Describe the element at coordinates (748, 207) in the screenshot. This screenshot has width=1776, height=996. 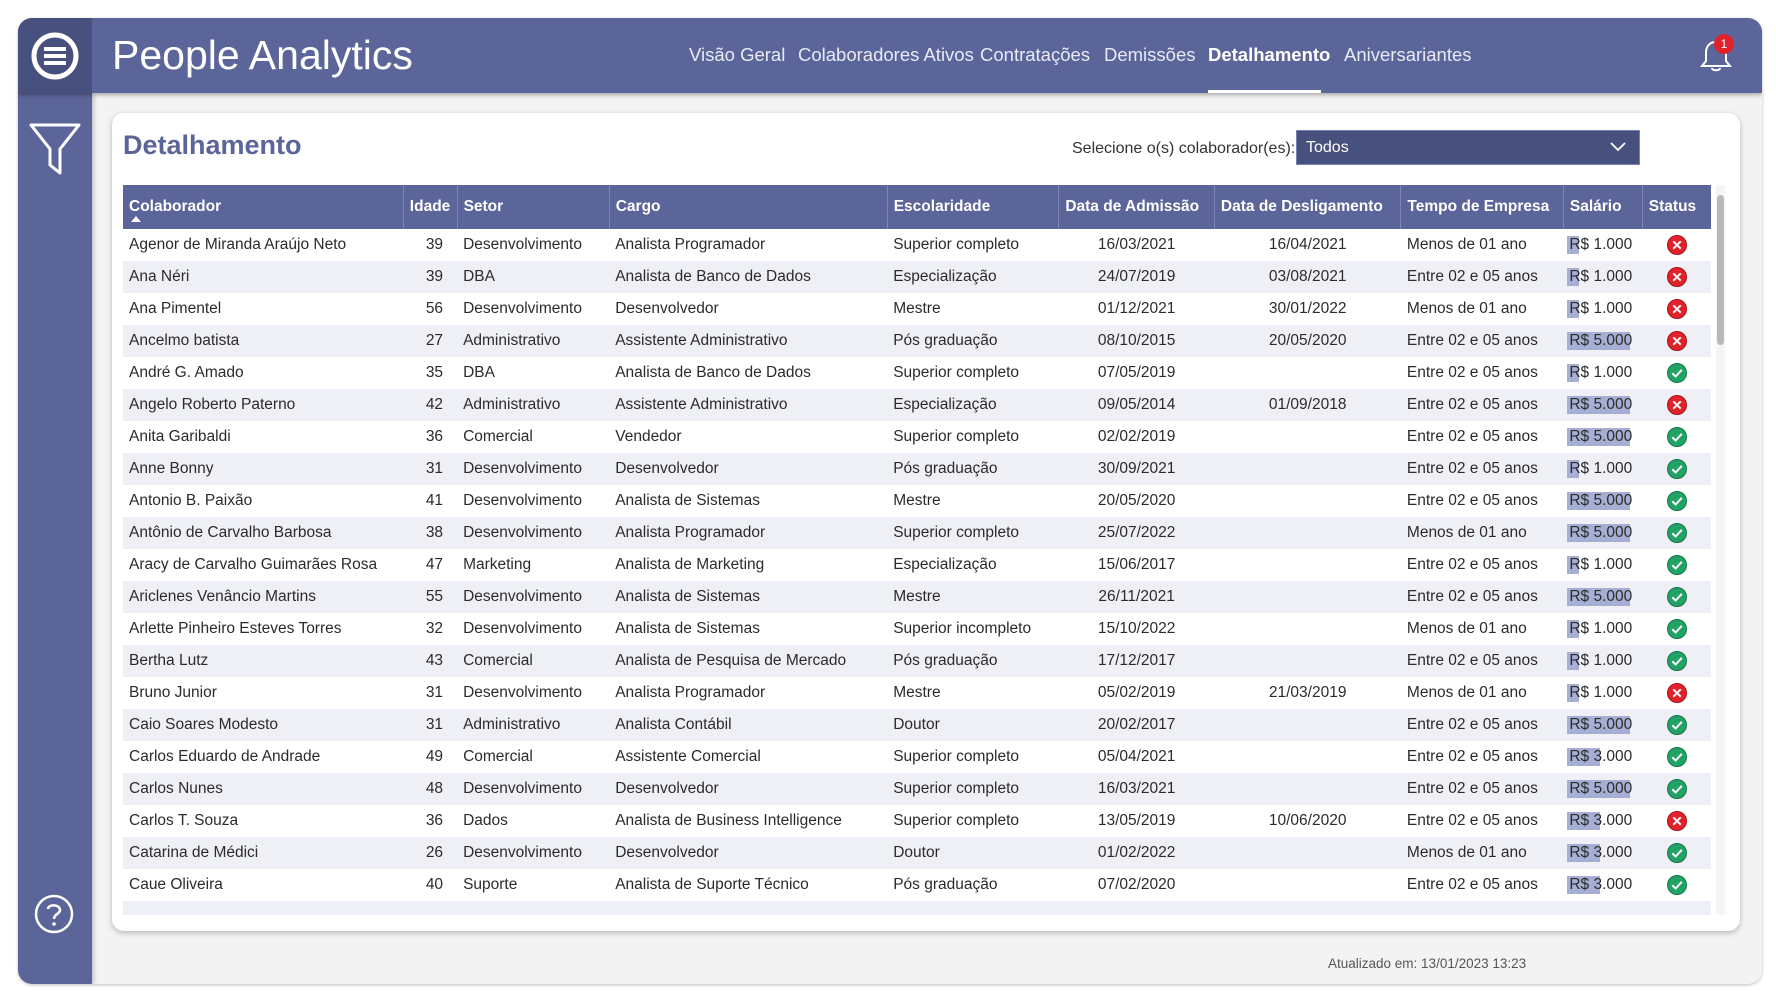
I see `column-header-cargo: Cargo` at that location.